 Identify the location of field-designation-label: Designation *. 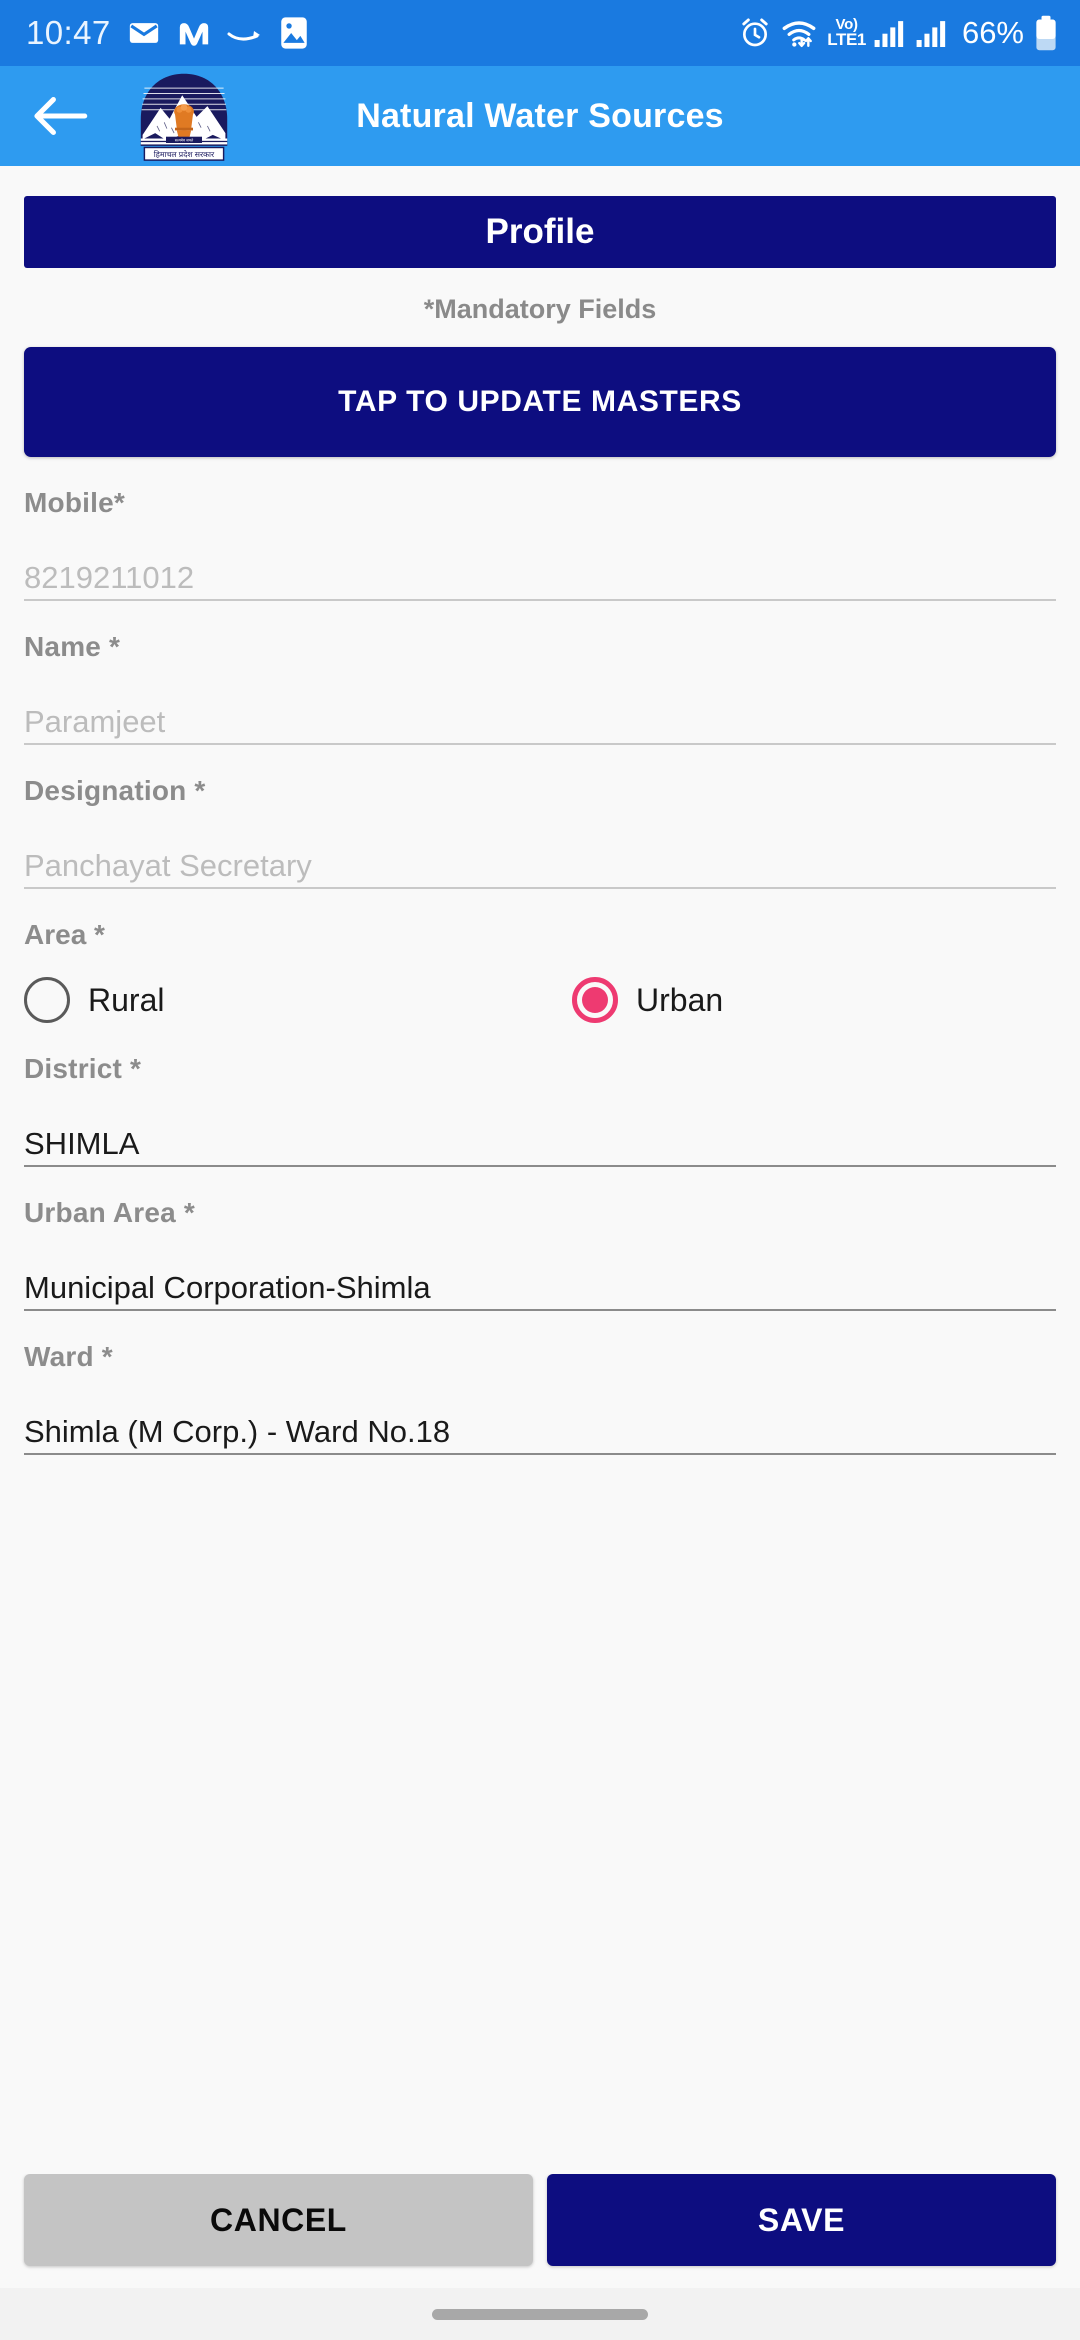
(115, 790).